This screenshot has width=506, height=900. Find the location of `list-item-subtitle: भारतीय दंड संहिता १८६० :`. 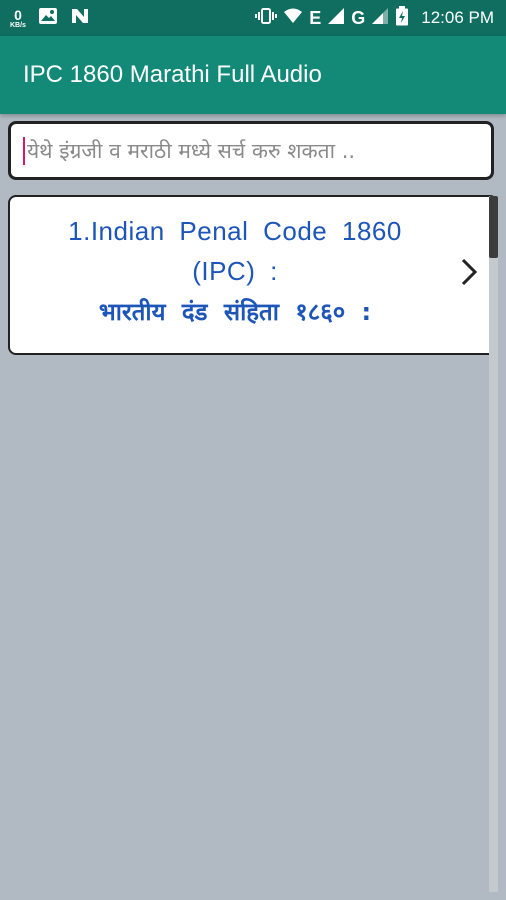

list-item-subtitle: भारतीय दंड संहिता १८६० : is located at coordinates (235, 311).